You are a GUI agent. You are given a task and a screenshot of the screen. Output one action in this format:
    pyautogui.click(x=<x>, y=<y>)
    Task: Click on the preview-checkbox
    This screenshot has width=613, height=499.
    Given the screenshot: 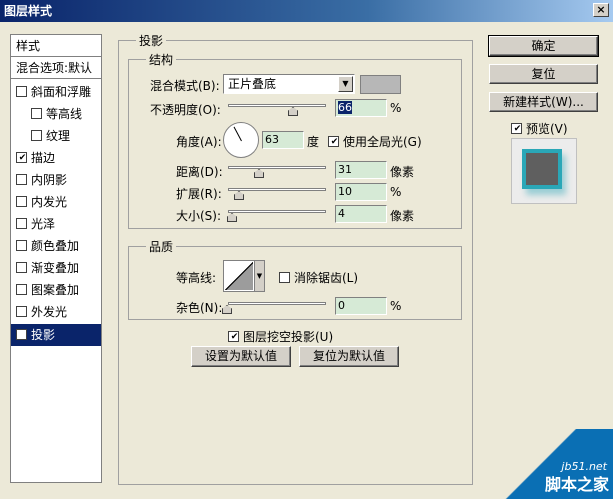 What is the action you would take?
    pyautogui.click(x=517, y=128)
    